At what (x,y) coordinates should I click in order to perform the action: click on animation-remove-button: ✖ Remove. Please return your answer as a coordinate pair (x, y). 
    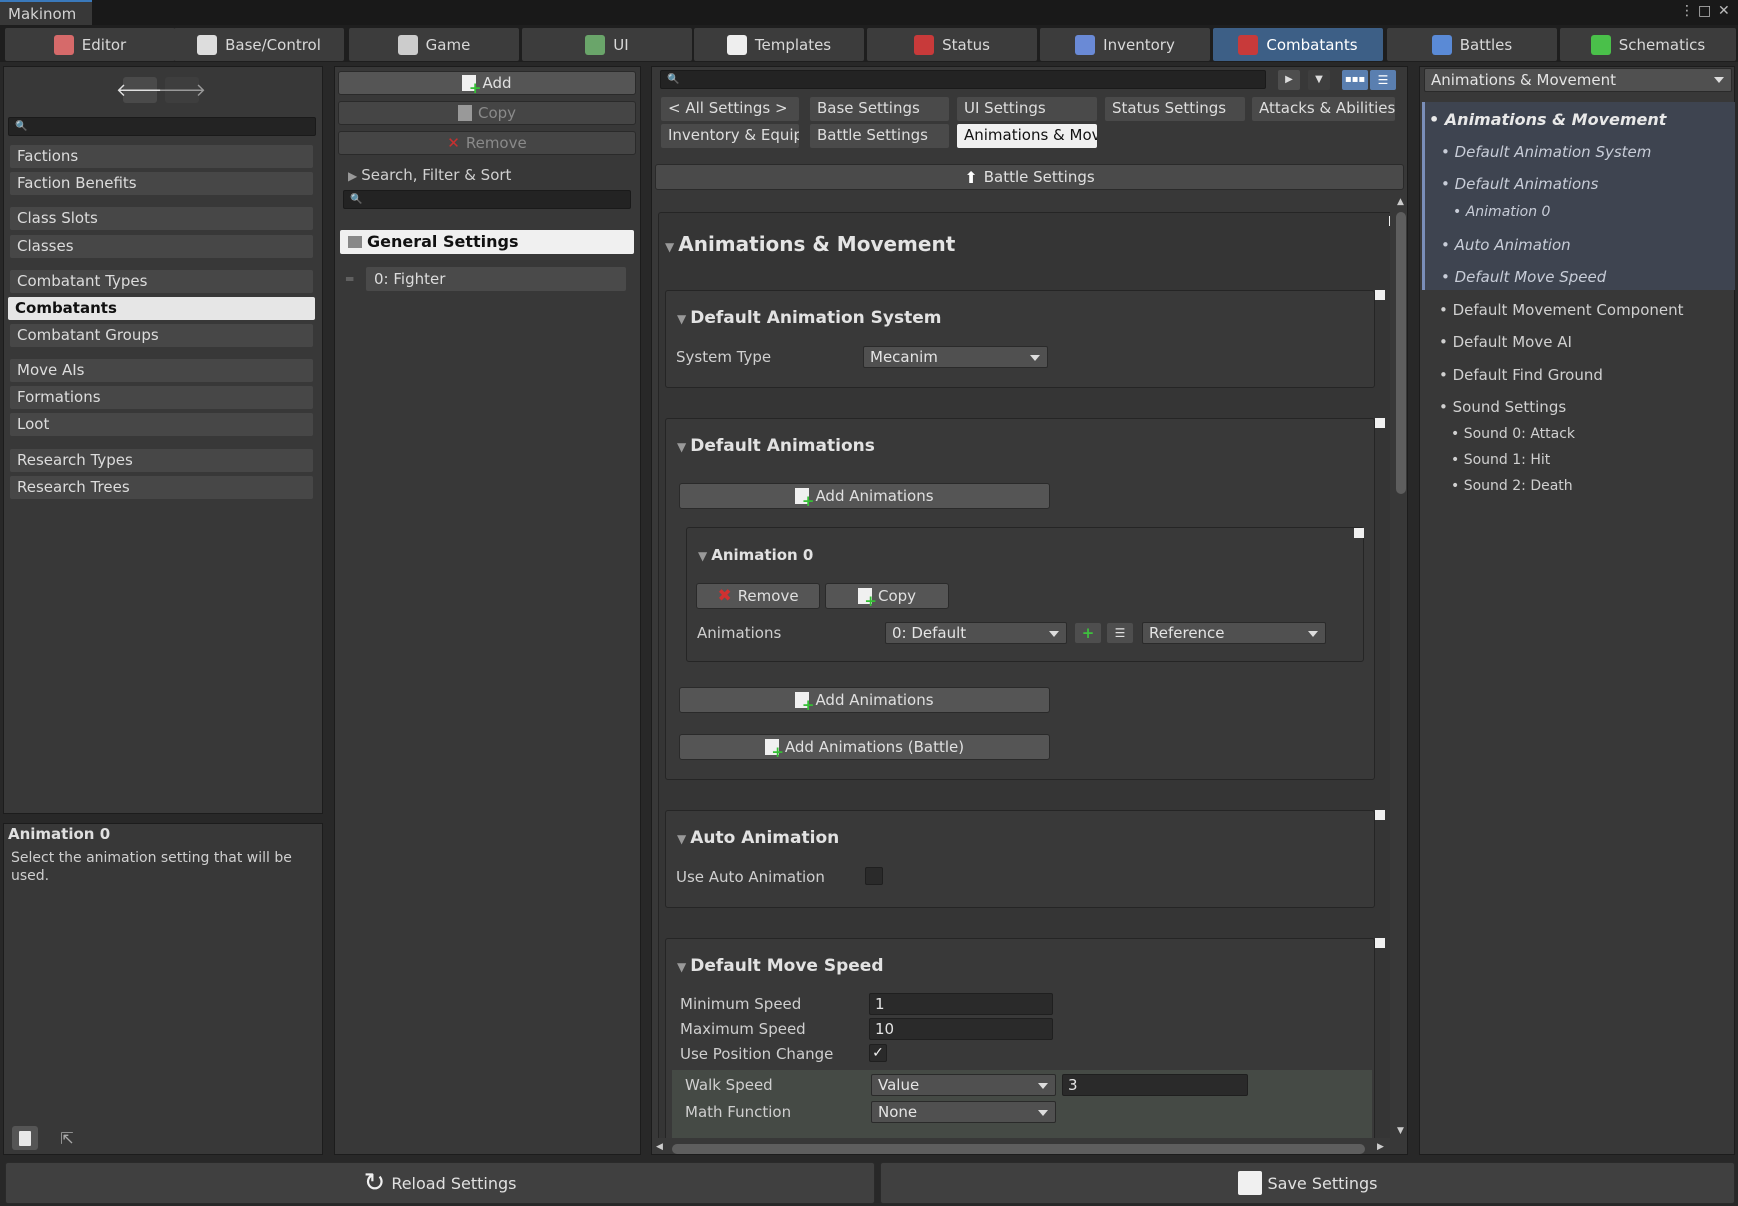
    Looking at the image, I should click on (758, 596).